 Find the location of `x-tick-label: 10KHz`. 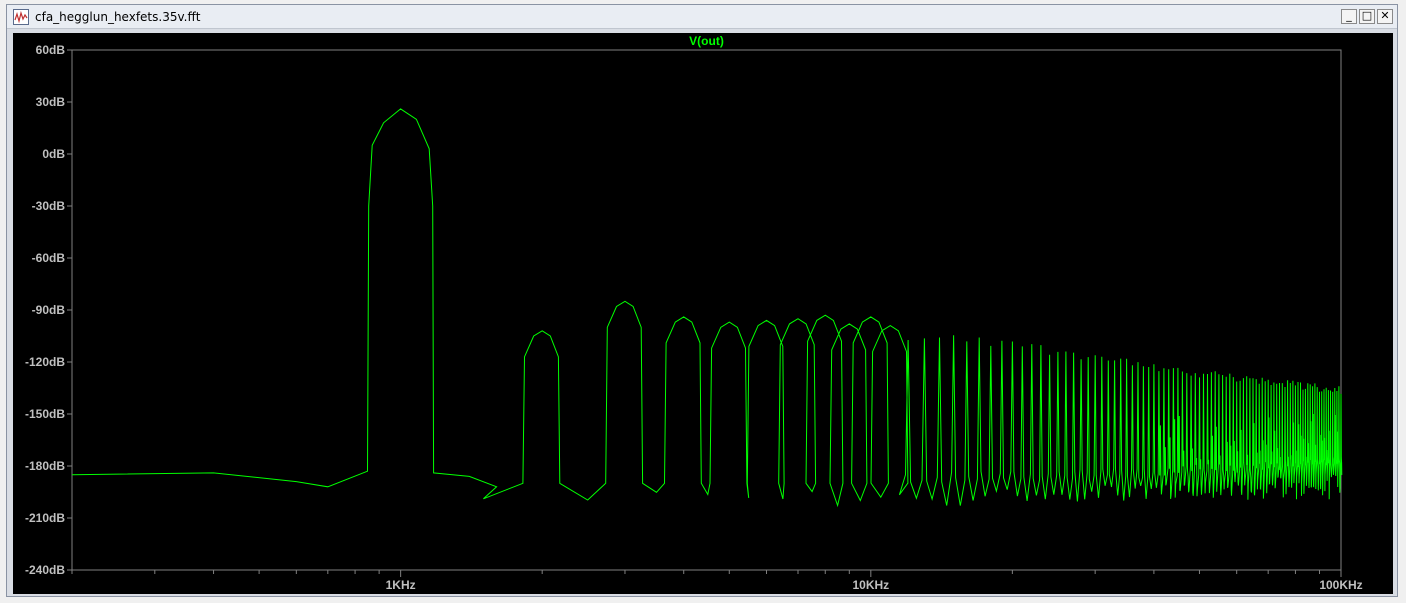

x-tick-label: 10KHz is located at coordinates (870, 585).